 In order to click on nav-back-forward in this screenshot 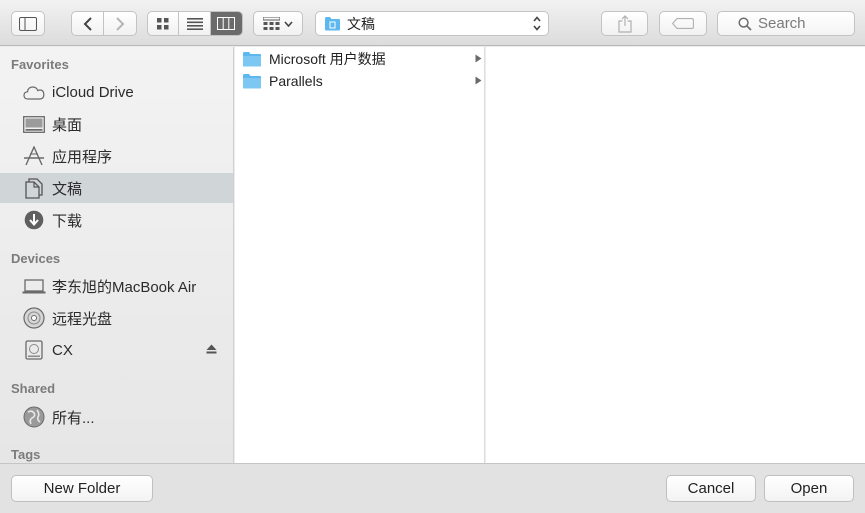, I will do `click(104, 23)`.